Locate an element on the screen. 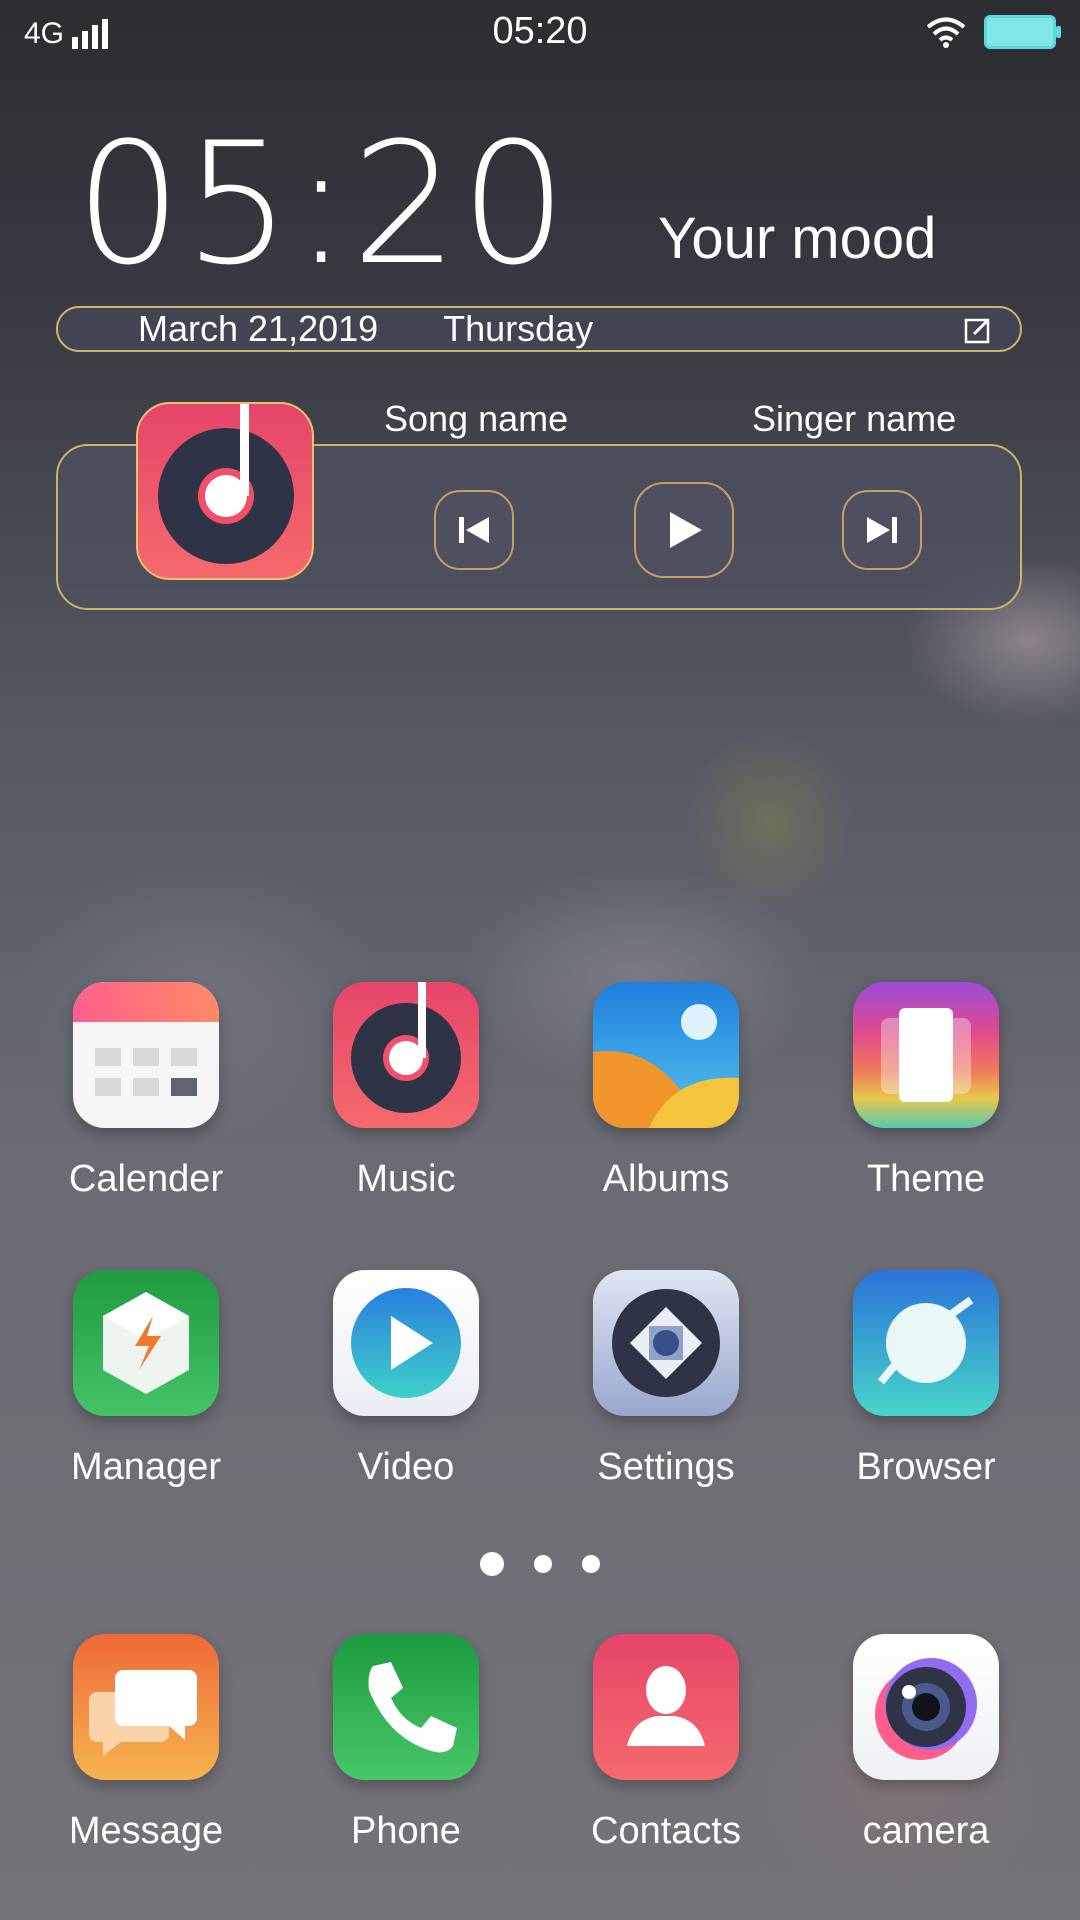 This screenshot has width=1080, height=1920. app-theme: Theme is located at coordinates (926, 1091).